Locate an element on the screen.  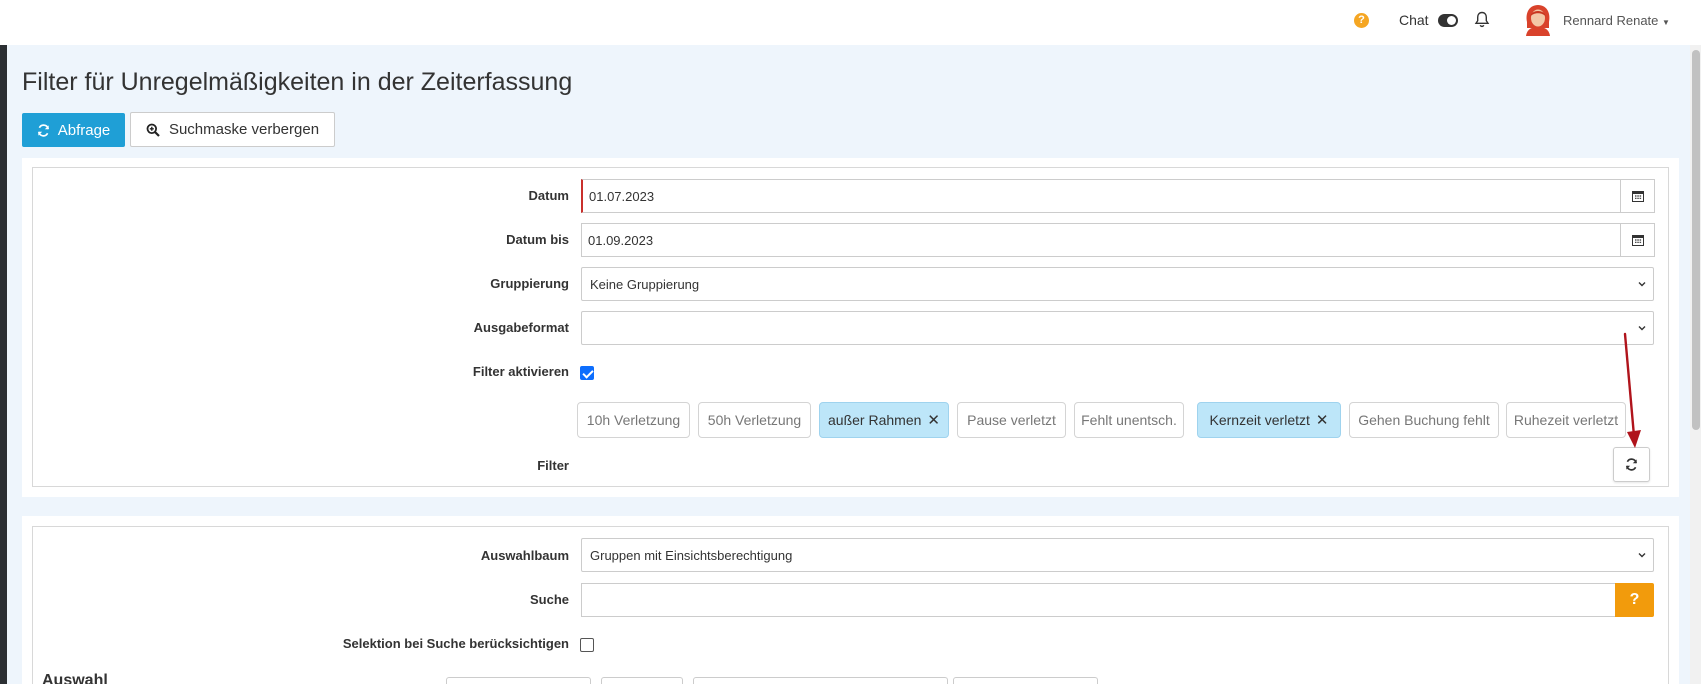
filter-chip: Pause verletzt is located at coordinates (1011, 420).